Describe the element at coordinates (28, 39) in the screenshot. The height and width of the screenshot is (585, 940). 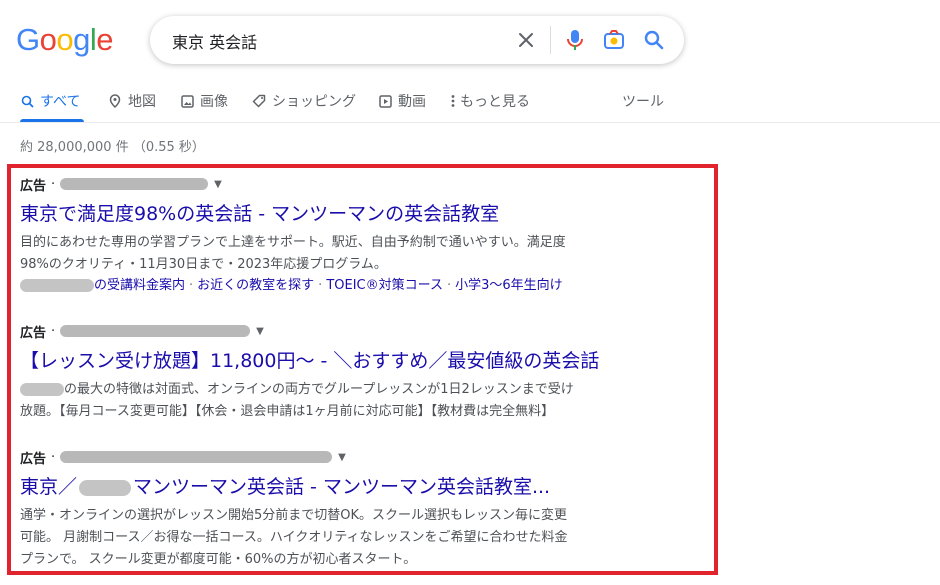
I see `logo-letter: G` at that location.